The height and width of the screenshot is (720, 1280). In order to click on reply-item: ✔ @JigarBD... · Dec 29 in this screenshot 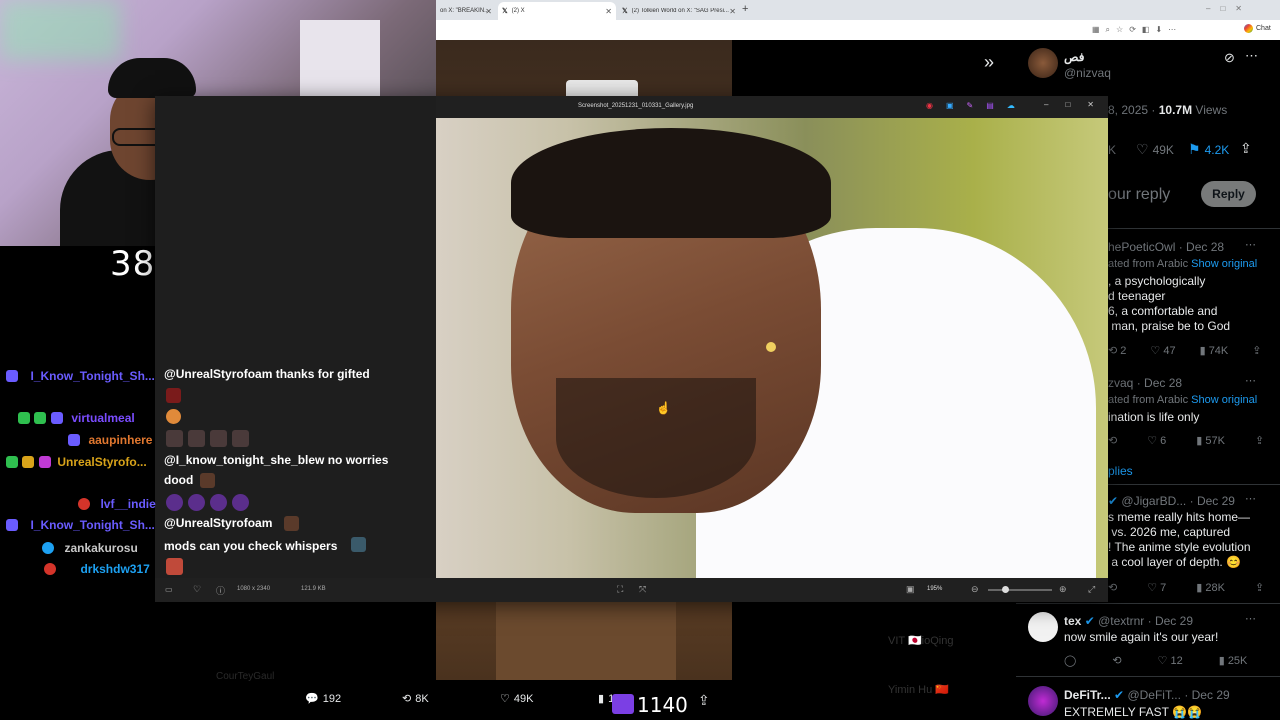, I will do `click(1171, 501)`.